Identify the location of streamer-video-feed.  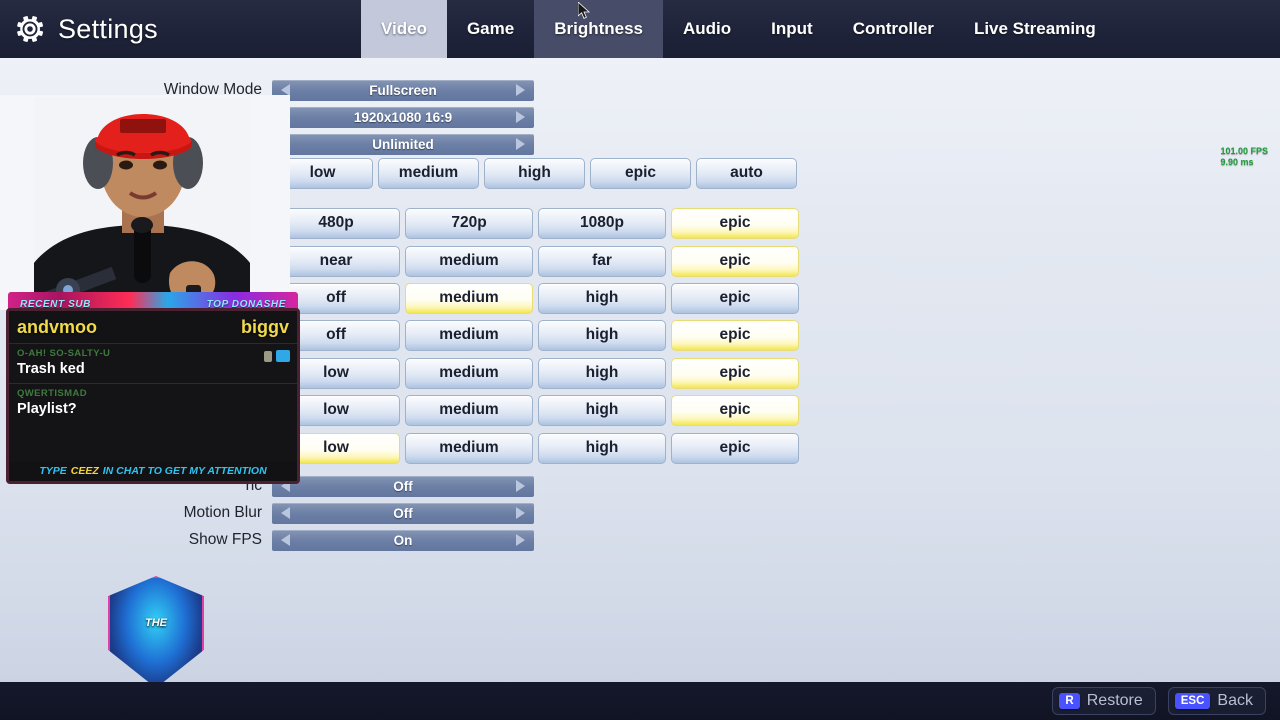
(142, 203).